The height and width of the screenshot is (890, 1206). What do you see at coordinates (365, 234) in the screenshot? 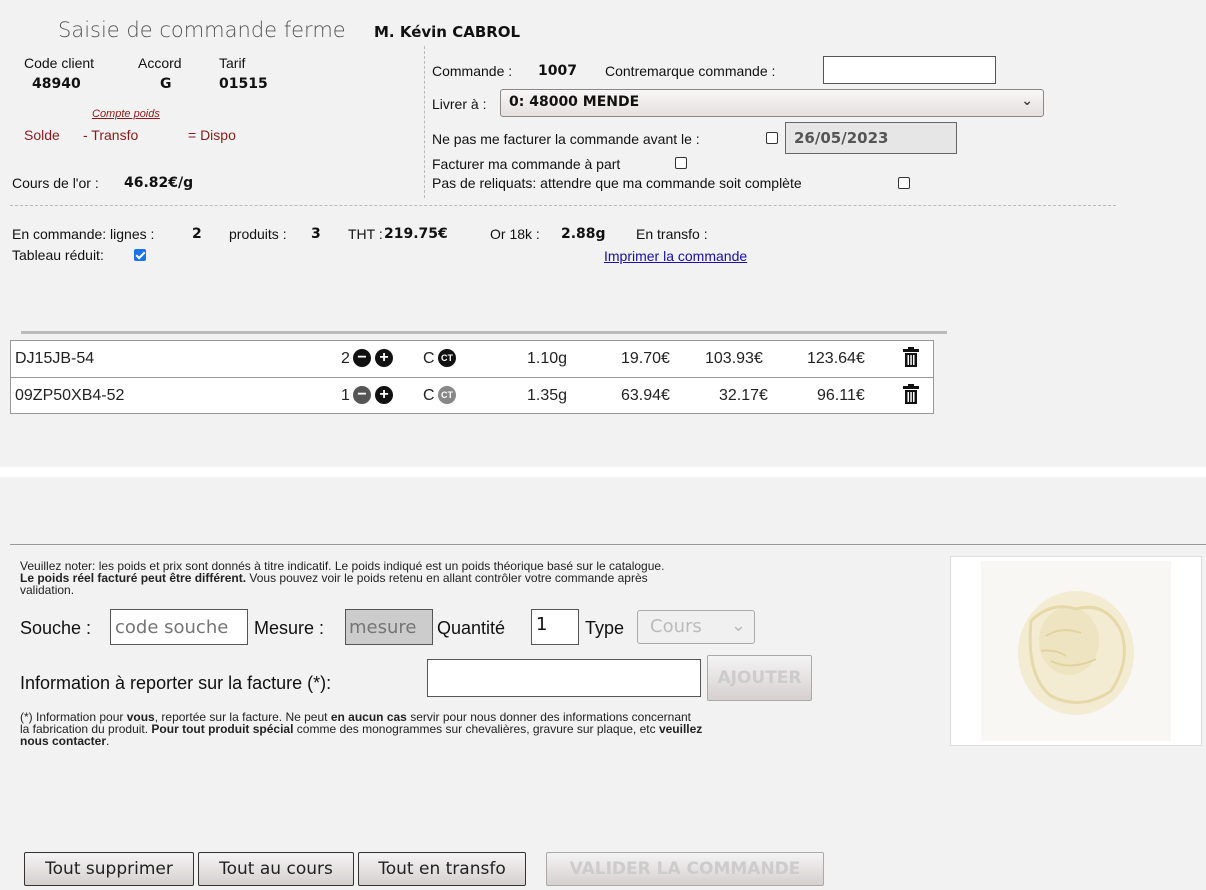
I see `tht-label: THT :` at bounding box center [365, 234].